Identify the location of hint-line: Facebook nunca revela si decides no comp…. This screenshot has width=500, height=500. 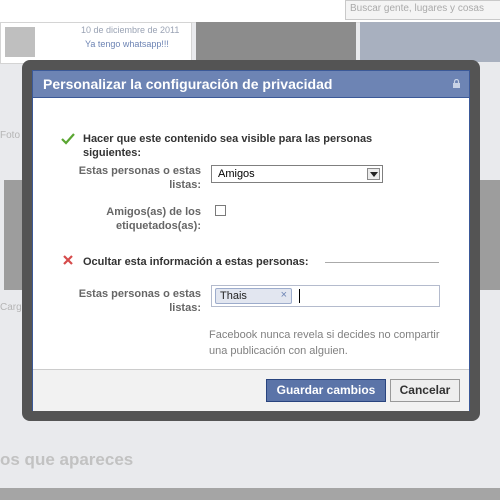
(324, 335).